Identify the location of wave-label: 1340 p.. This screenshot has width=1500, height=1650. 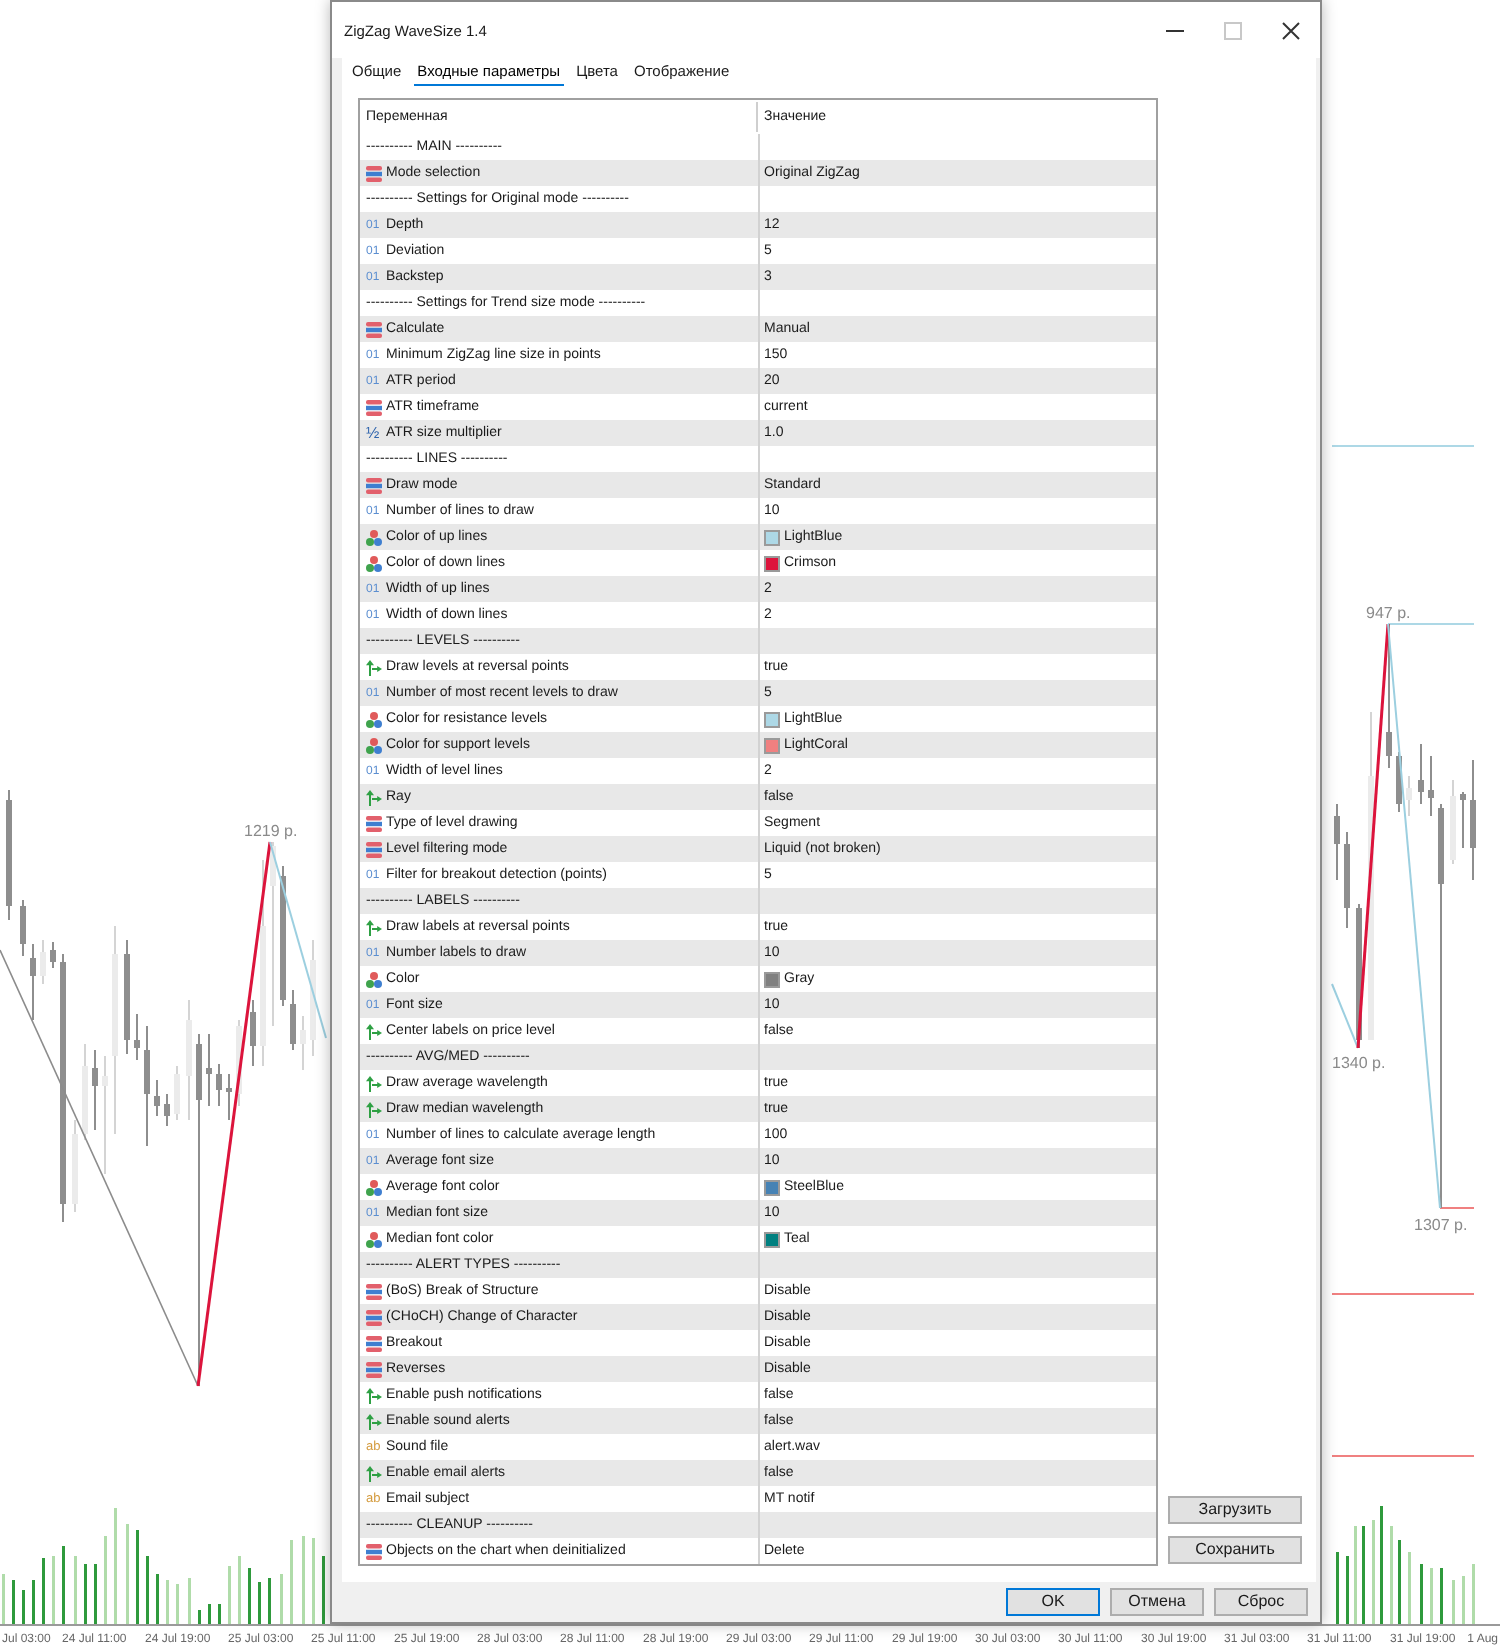
(1359, 1063).